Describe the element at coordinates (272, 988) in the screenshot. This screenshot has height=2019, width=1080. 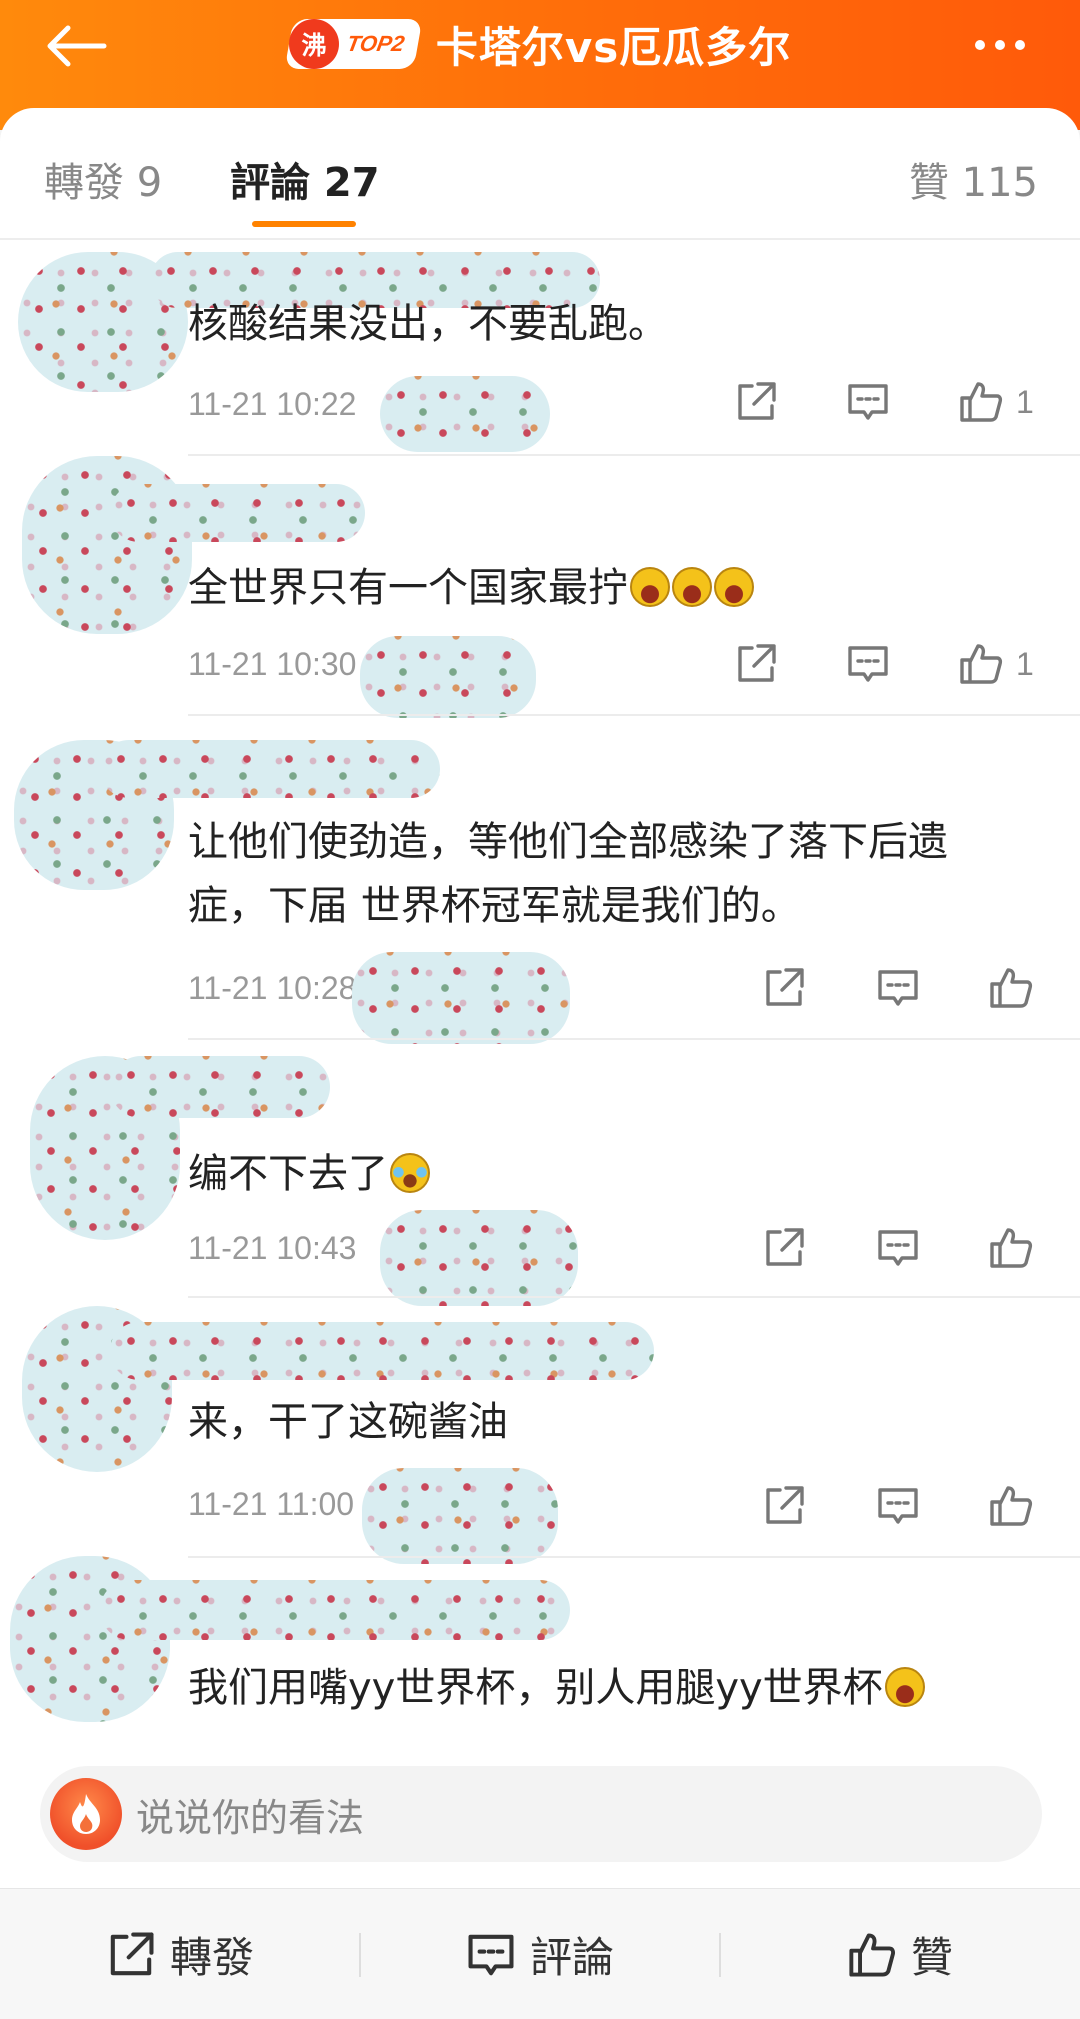
I see `comment-time: 11-21 10:28` at that location.